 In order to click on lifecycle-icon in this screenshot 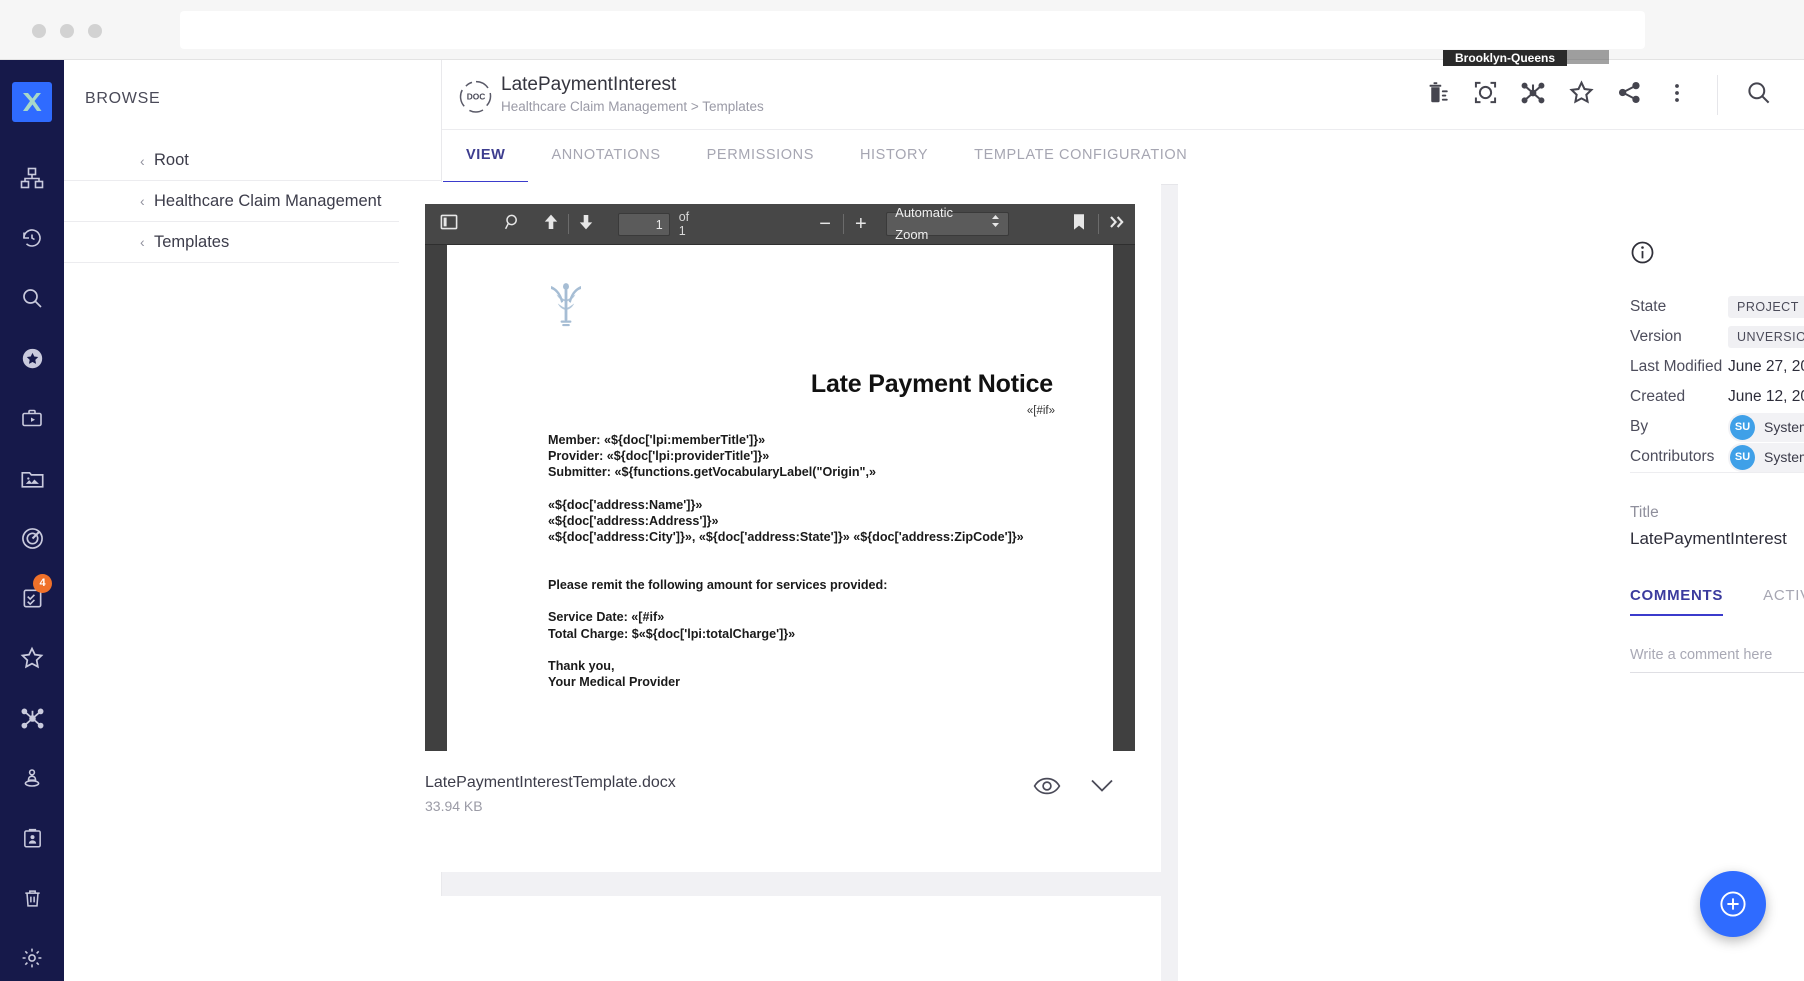, I will do `click(1485, 95)`.